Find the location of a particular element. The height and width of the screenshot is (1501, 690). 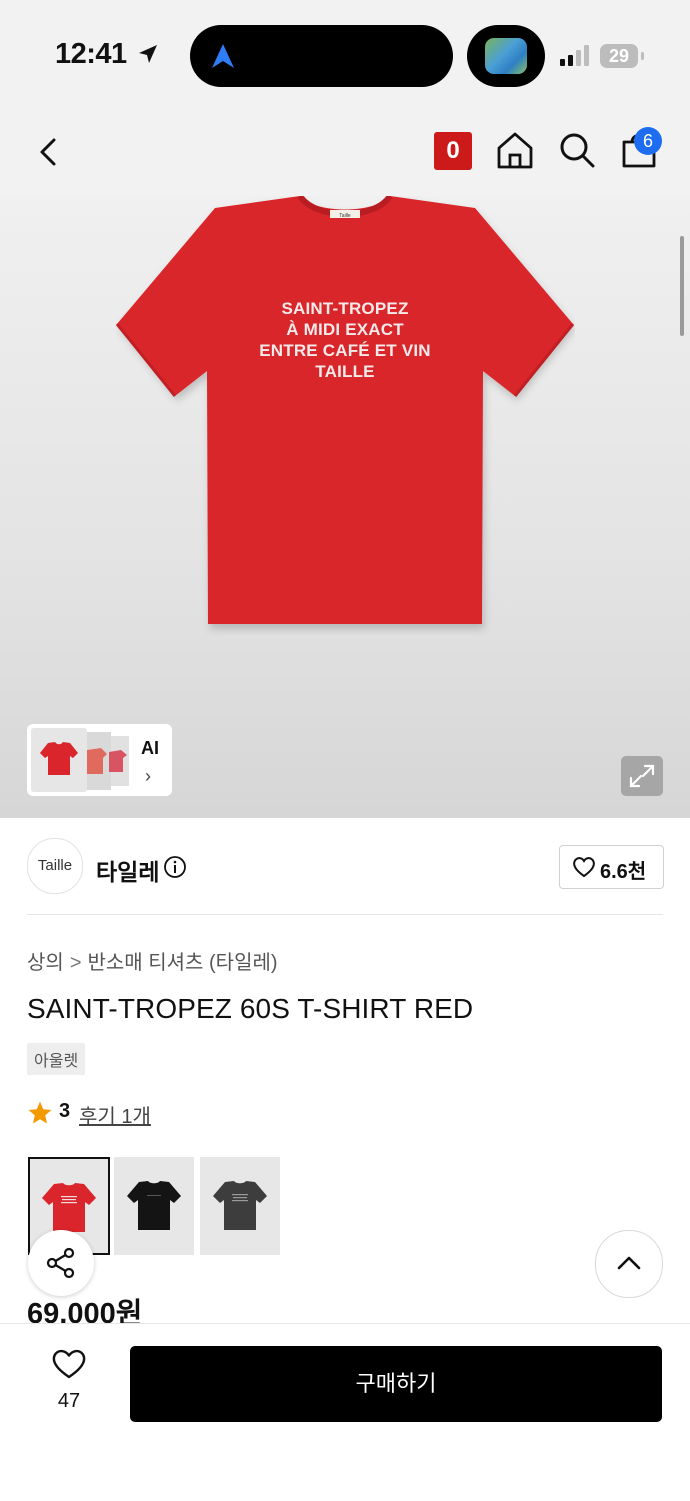

charcoal-shirt-swatch-image is located at coordinates (240, 1205).